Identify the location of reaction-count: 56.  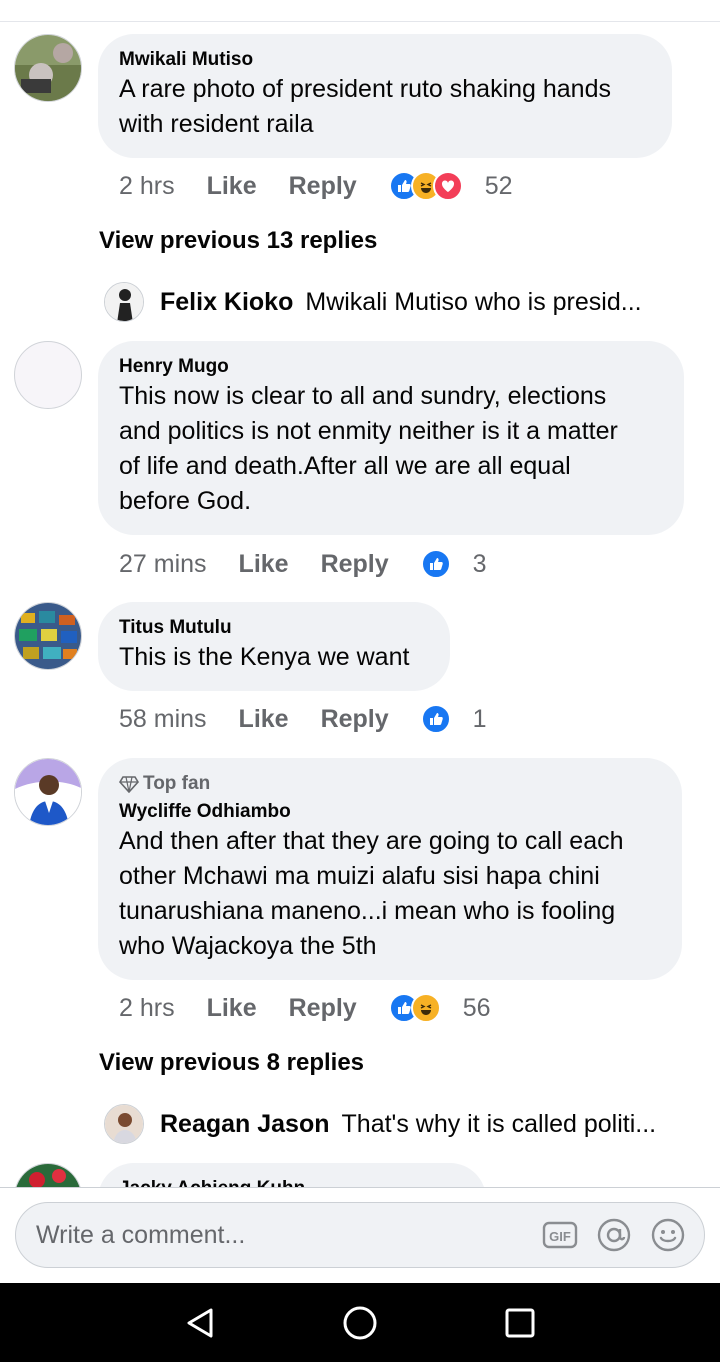
(477, 1008).